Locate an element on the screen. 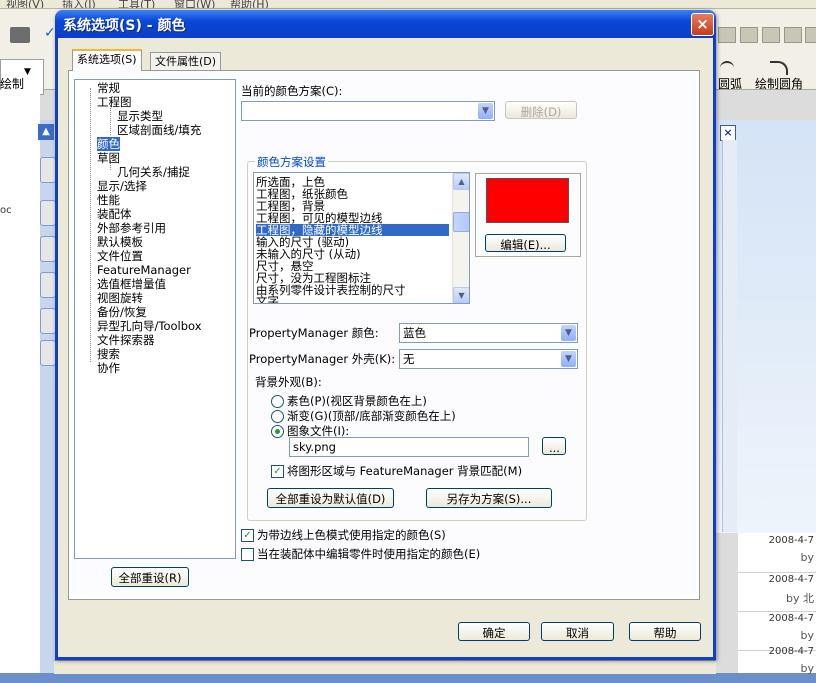  dialog-titlebar: 系统选项(S) - 颜色 × is located at coordinates (385, 24).